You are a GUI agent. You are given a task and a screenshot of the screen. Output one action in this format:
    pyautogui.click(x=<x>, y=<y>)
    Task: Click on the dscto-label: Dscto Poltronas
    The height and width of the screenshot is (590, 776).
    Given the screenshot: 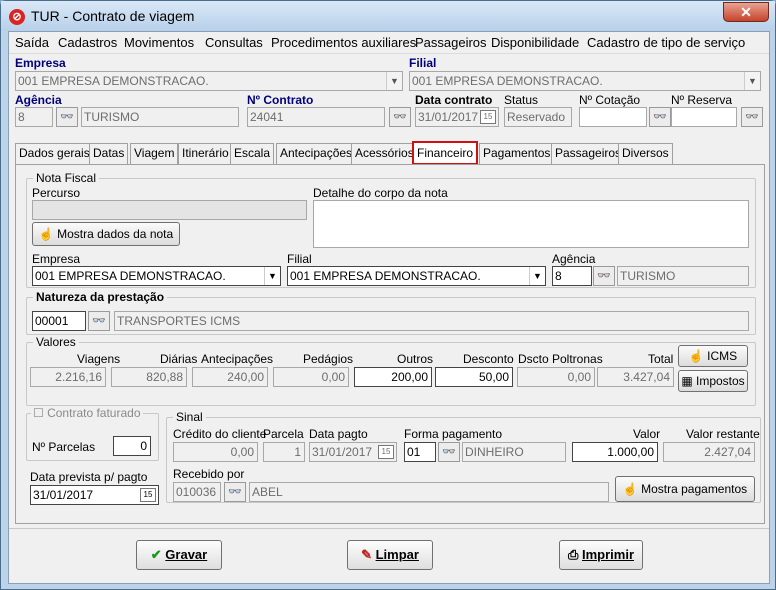 What is the action you would take?
    pyautogui.click(x=560, y=359)
    